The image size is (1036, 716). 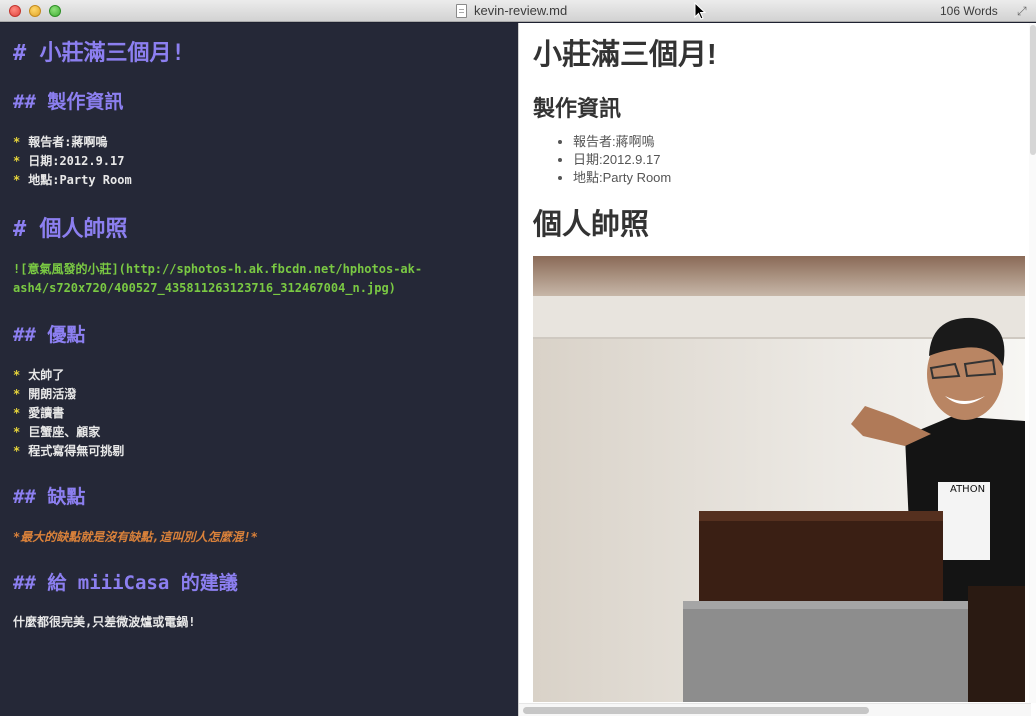 I want to click on md-emphasis-text: *最大的缺點就是沒有缺點,這叫別人怎麼混!*, so click(x=135, y=536).